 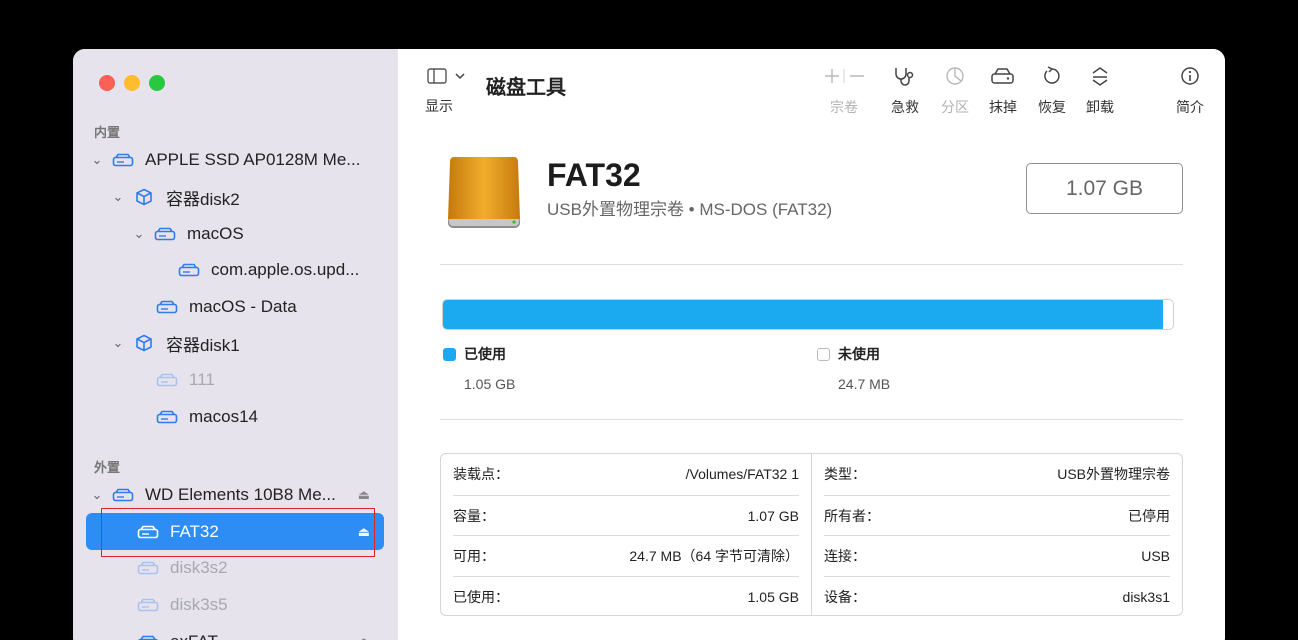 I want to click on volume-header: FAT32 USB外置物理宗卷 • MS-DOS (FAT32) 1.07 GB, so click(x=812, y=194).